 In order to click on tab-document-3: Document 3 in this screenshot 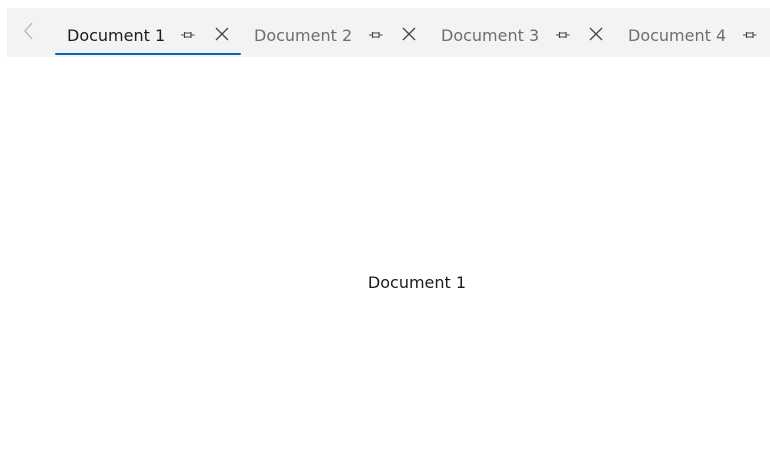, I will do `click(522, 32)`.